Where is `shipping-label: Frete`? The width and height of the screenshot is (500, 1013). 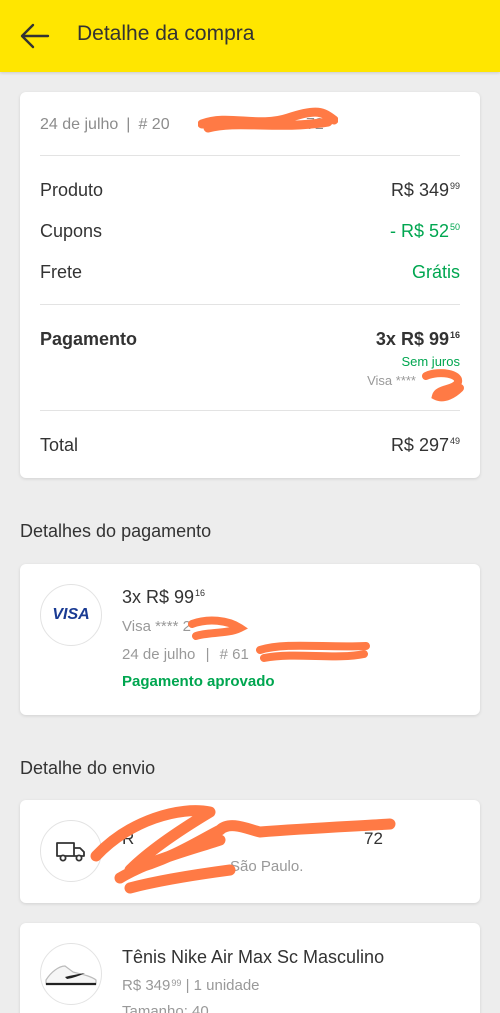
shipping-label: Frete is located at coordinates (61, 272).